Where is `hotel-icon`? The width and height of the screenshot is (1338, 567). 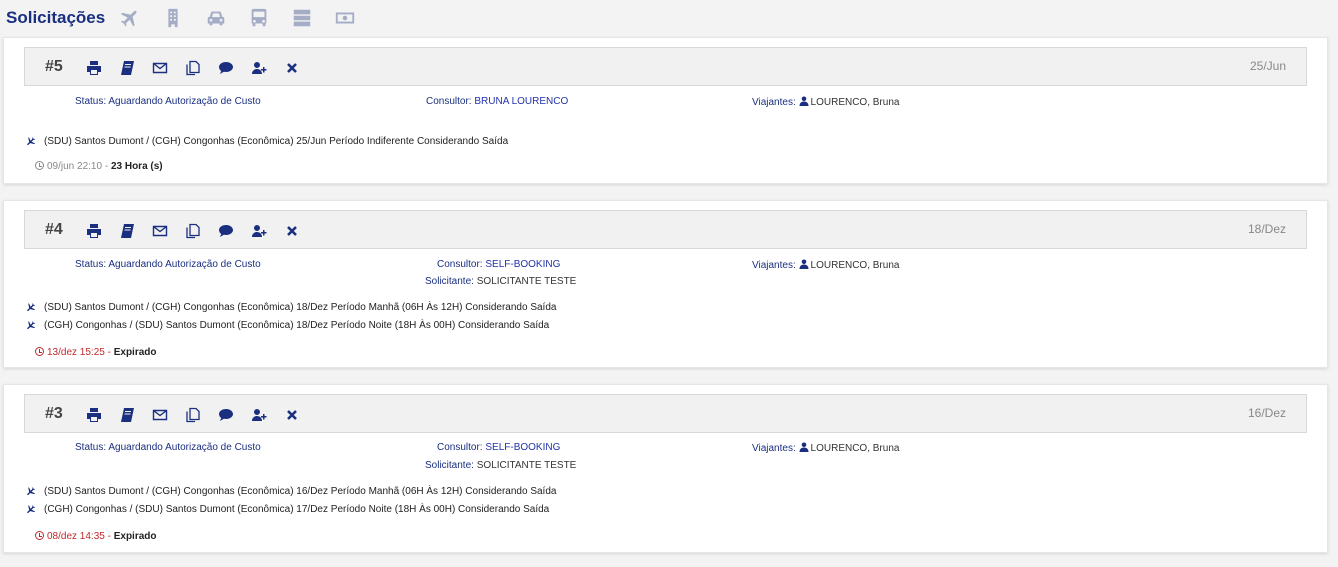 hotel-icon is located at coordinates (173, 18).